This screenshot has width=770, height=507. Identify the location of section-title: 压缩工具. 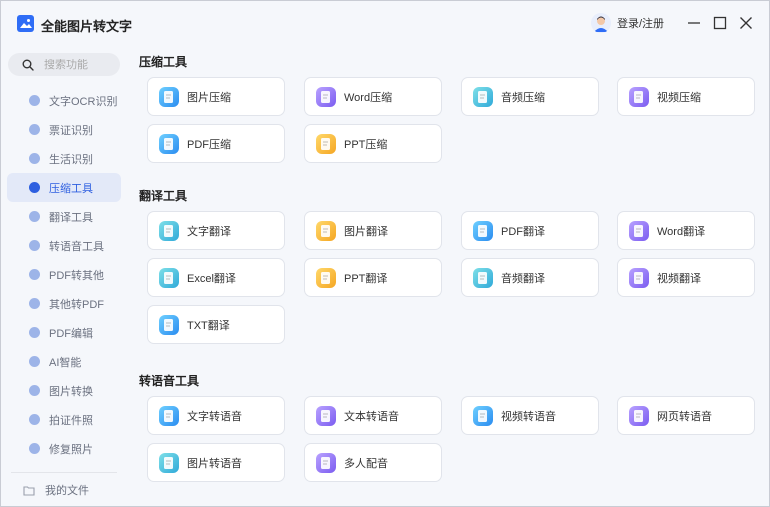
(163, 62).